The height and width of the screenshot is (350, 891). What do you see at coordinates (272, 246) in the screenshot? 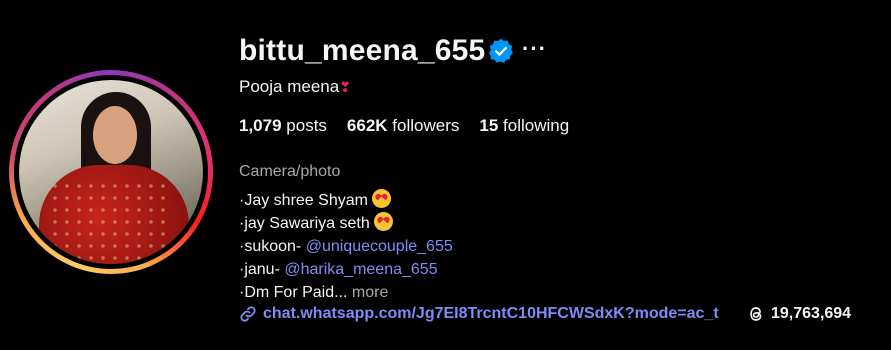
I see `bio-text: ·sukoon-` at bounding box center [272, 246].